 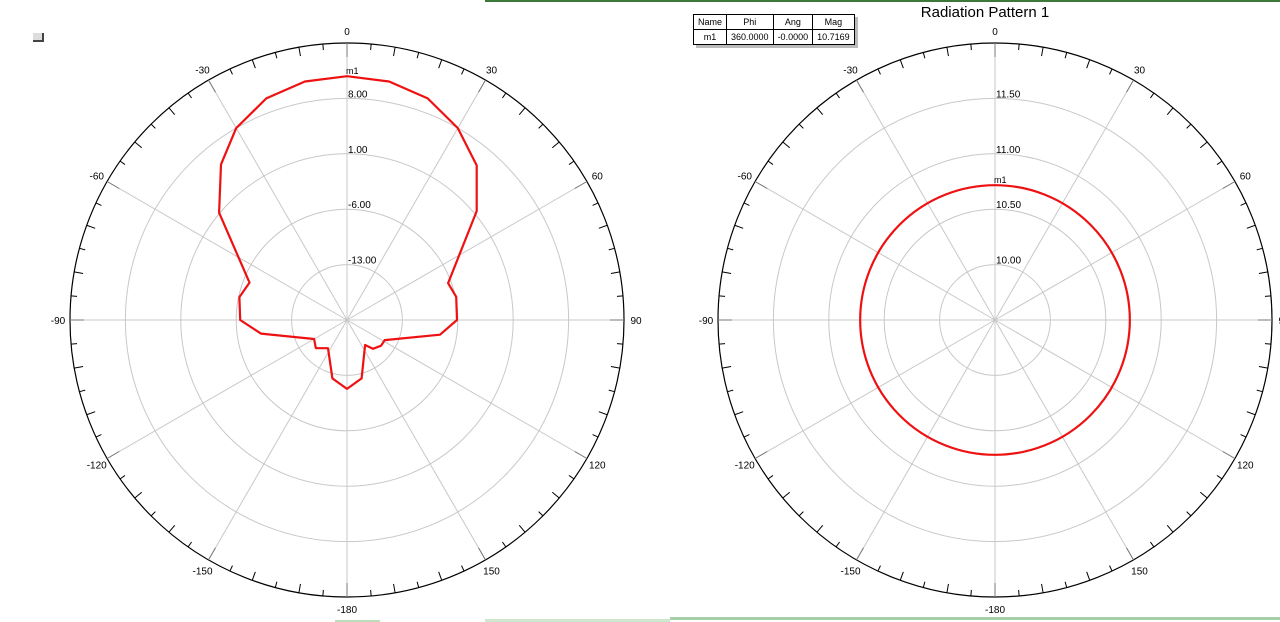 I want to click on ring-label: 10.50, so click(x=1008, y=205).